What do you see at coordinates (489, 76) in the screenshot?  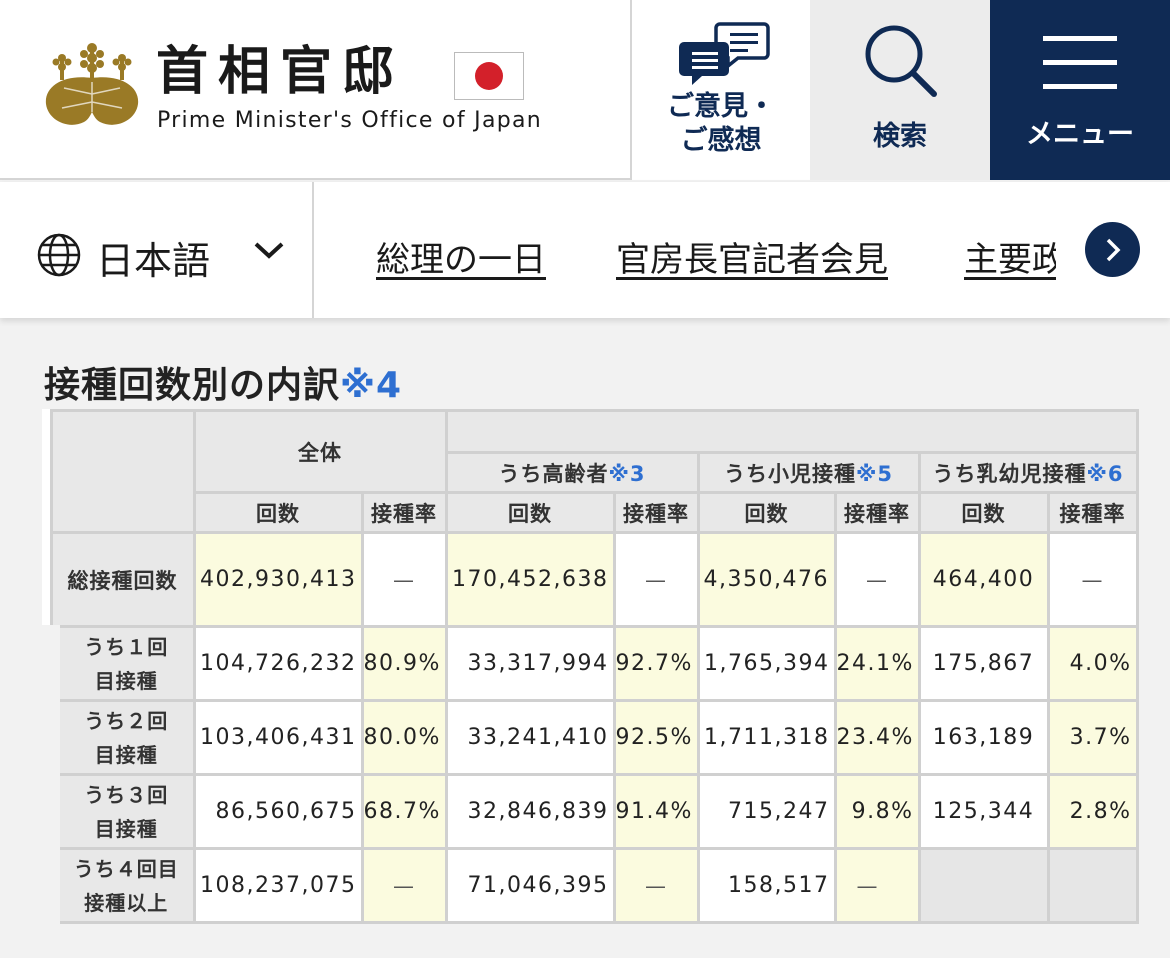 I see `japan-flag-icon` at bounding box center [489, 76].